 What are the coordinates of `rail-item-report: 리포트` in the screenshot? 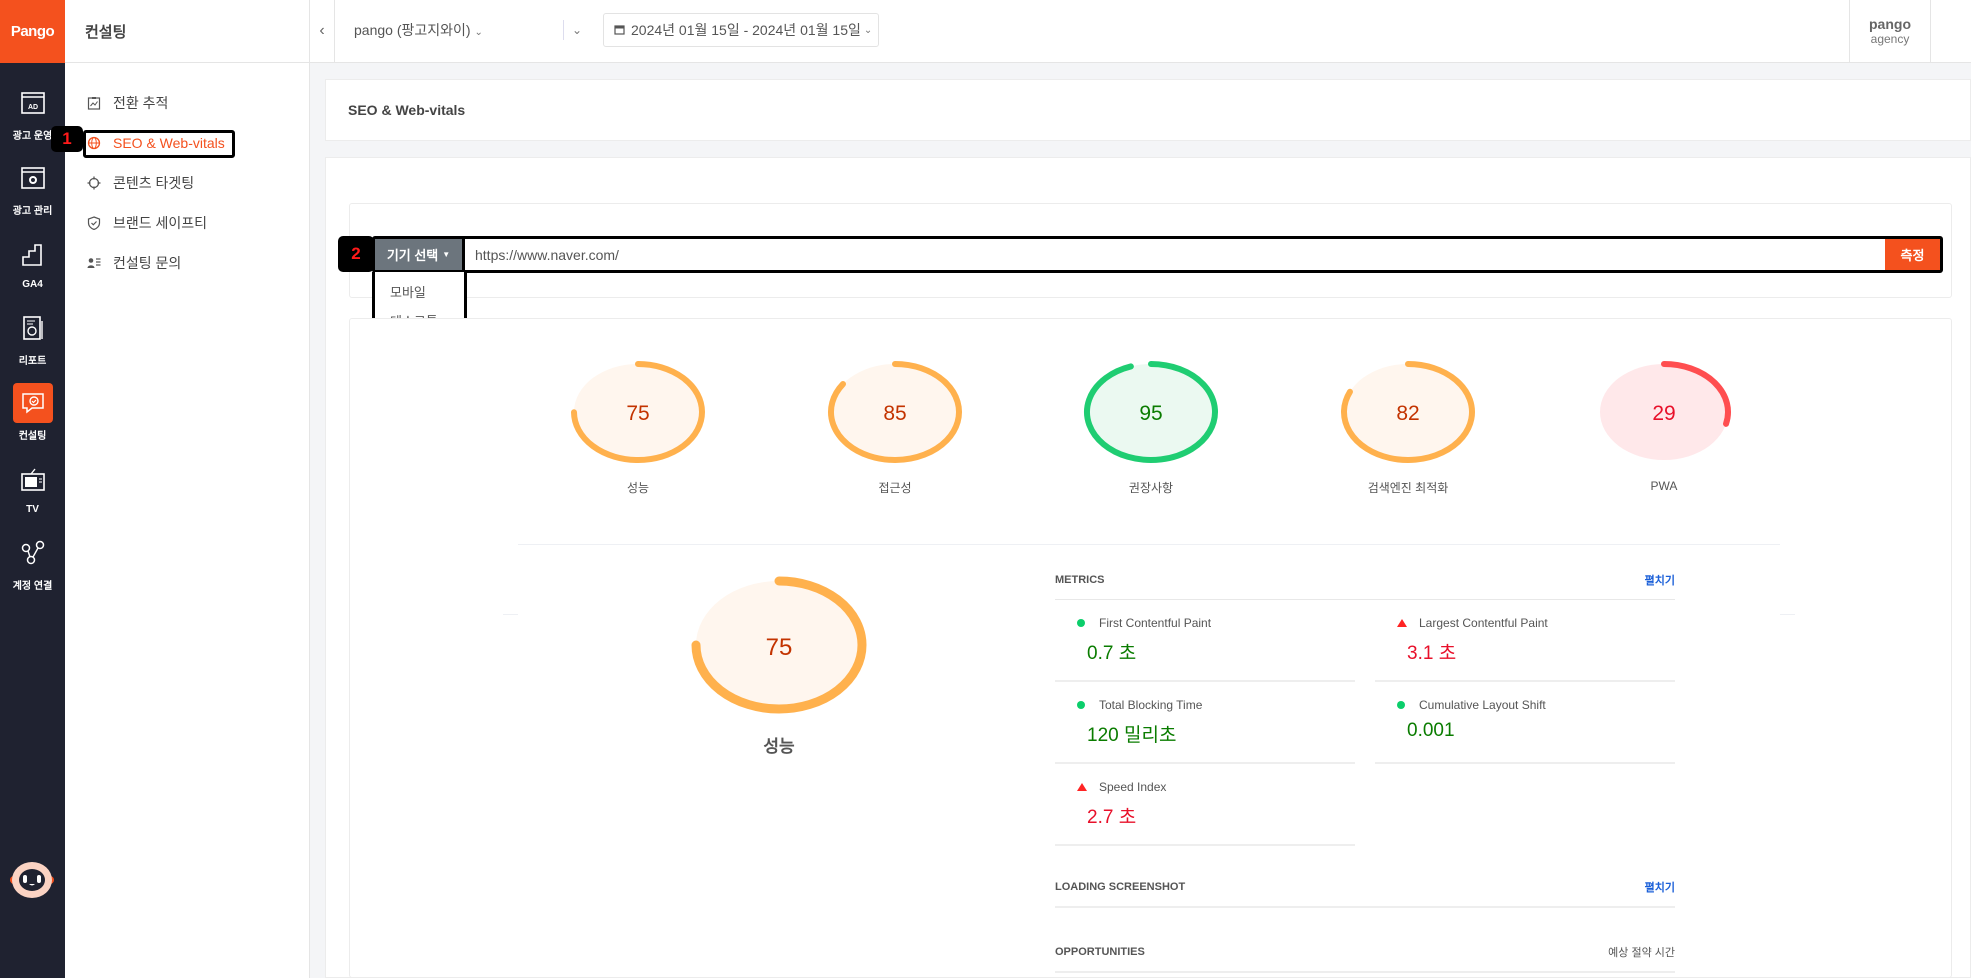 It's located at (32, 337).